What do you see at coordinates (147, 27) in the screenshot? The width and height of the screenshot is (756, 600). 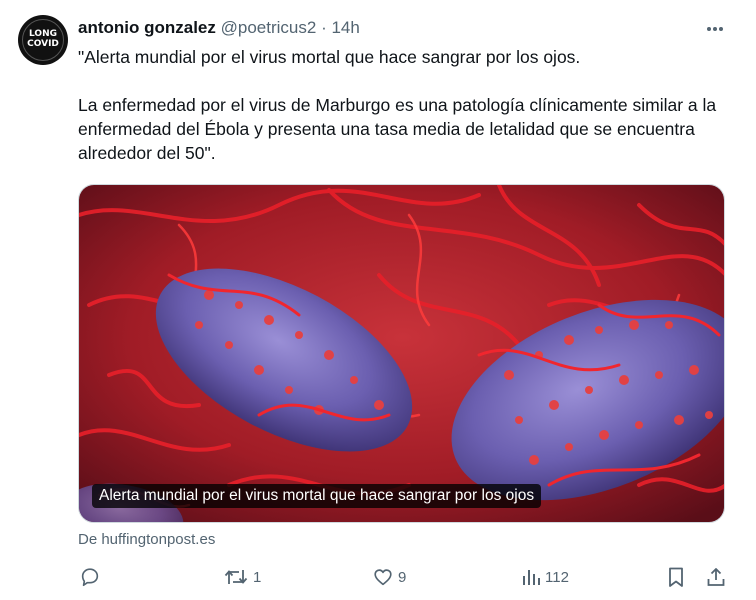 I see `author-name: antonio gonzalez` at bounding box center [147, 27].